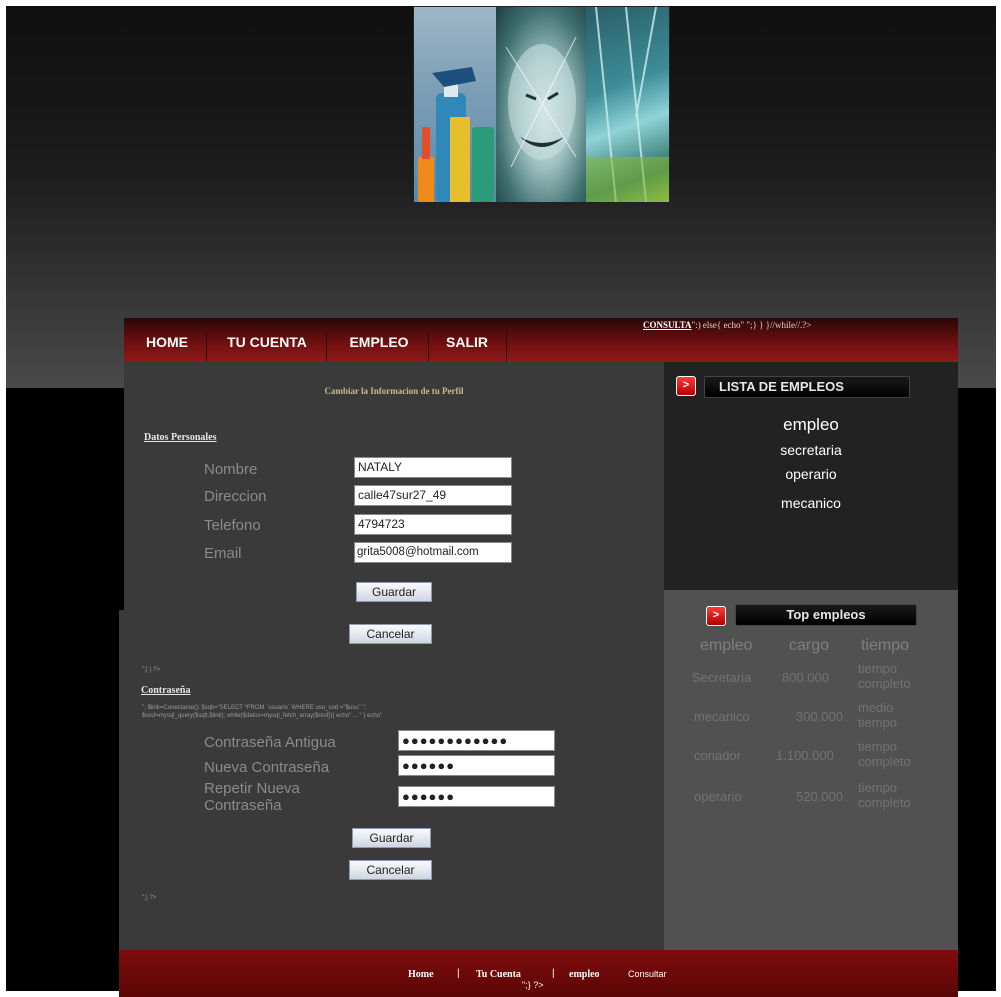 The width and height of the screenshot is (1001, 997). I want to click on save-password-button: Guardar, so click(391, 838).